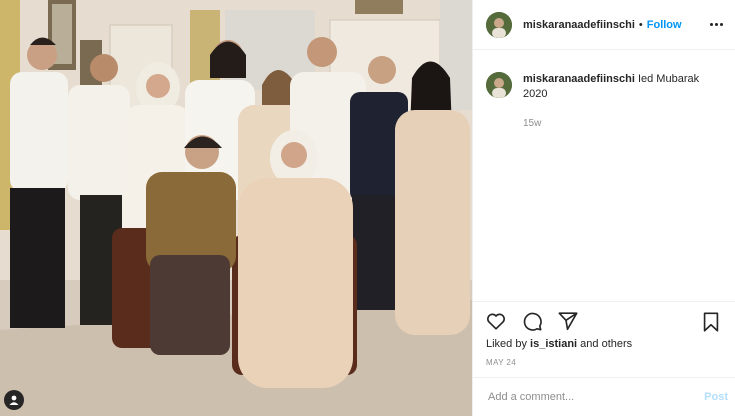 This screenshot has width=735, height=416. I want to click on comment-bar: Post, so click(604, 396).